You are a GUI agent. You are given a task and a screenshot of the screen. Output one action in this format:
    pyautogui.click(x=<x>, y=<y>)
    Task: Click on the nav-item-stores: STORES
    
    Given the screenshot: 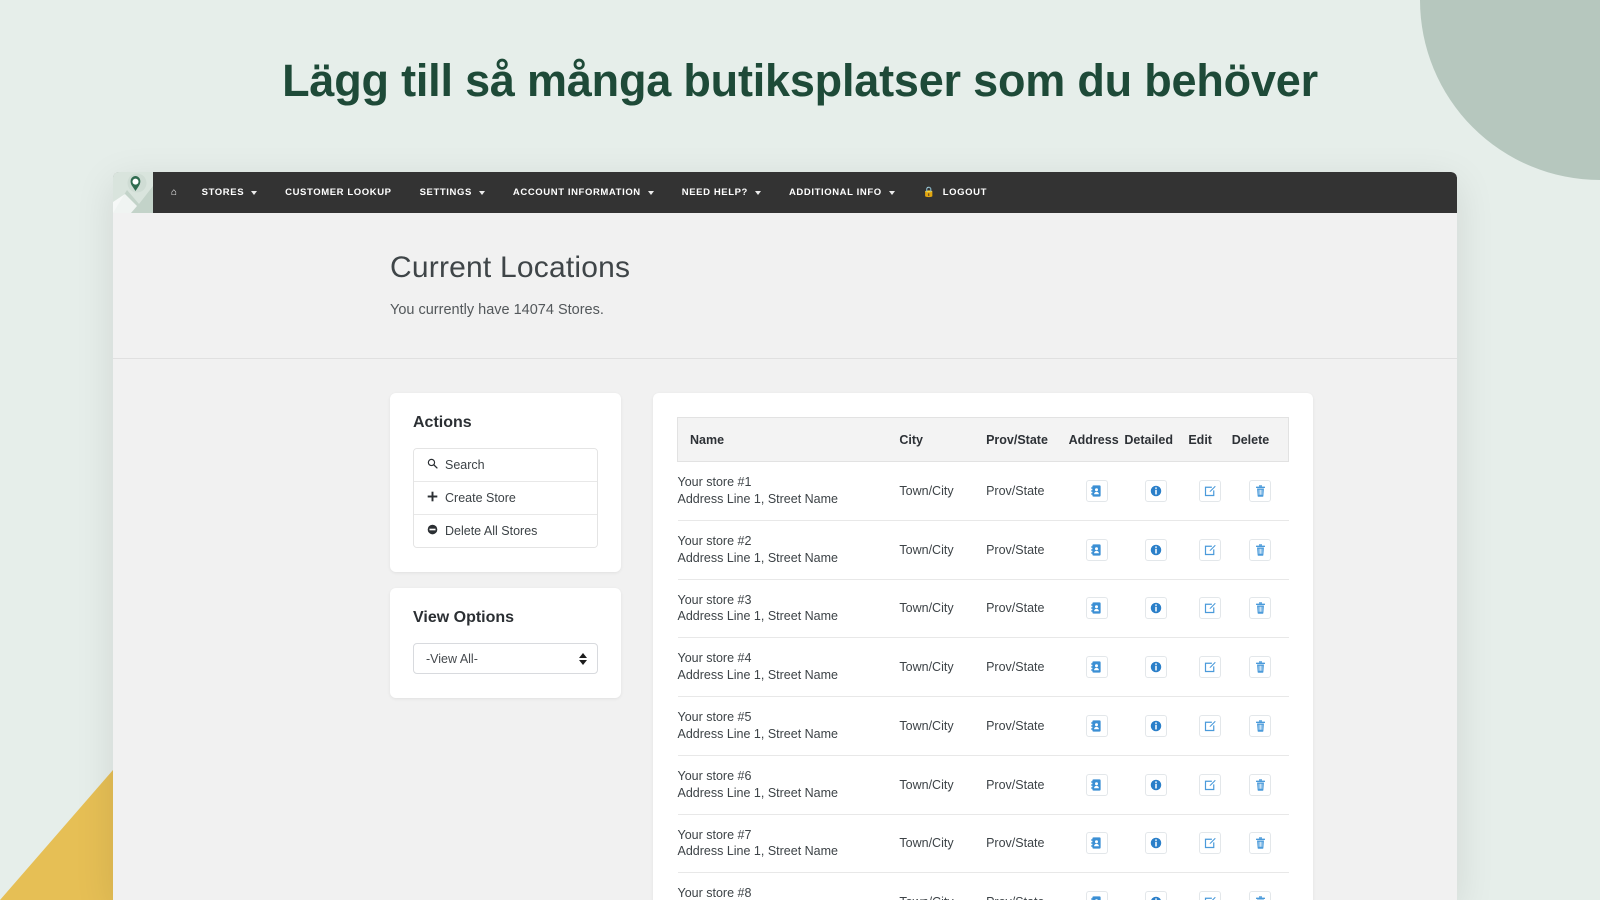 What is the action you would take?
    pyautogui.click(x=230, y=192)
    